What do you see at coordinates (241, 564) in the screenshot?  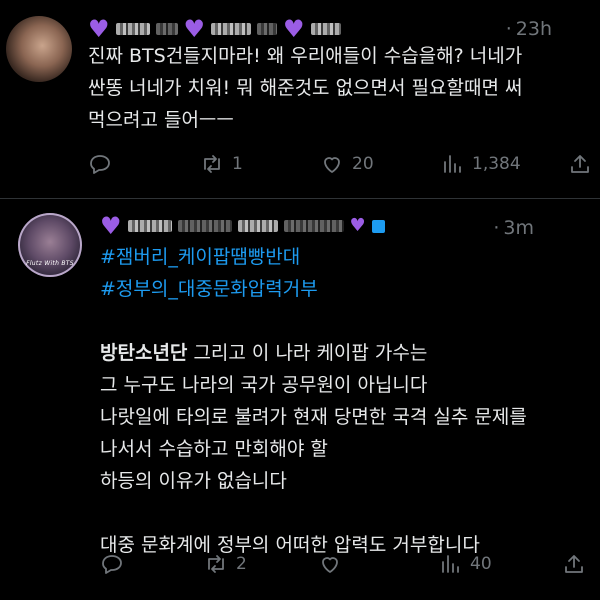 I see `retweet-count: 2` at bounding box center [241, 564].